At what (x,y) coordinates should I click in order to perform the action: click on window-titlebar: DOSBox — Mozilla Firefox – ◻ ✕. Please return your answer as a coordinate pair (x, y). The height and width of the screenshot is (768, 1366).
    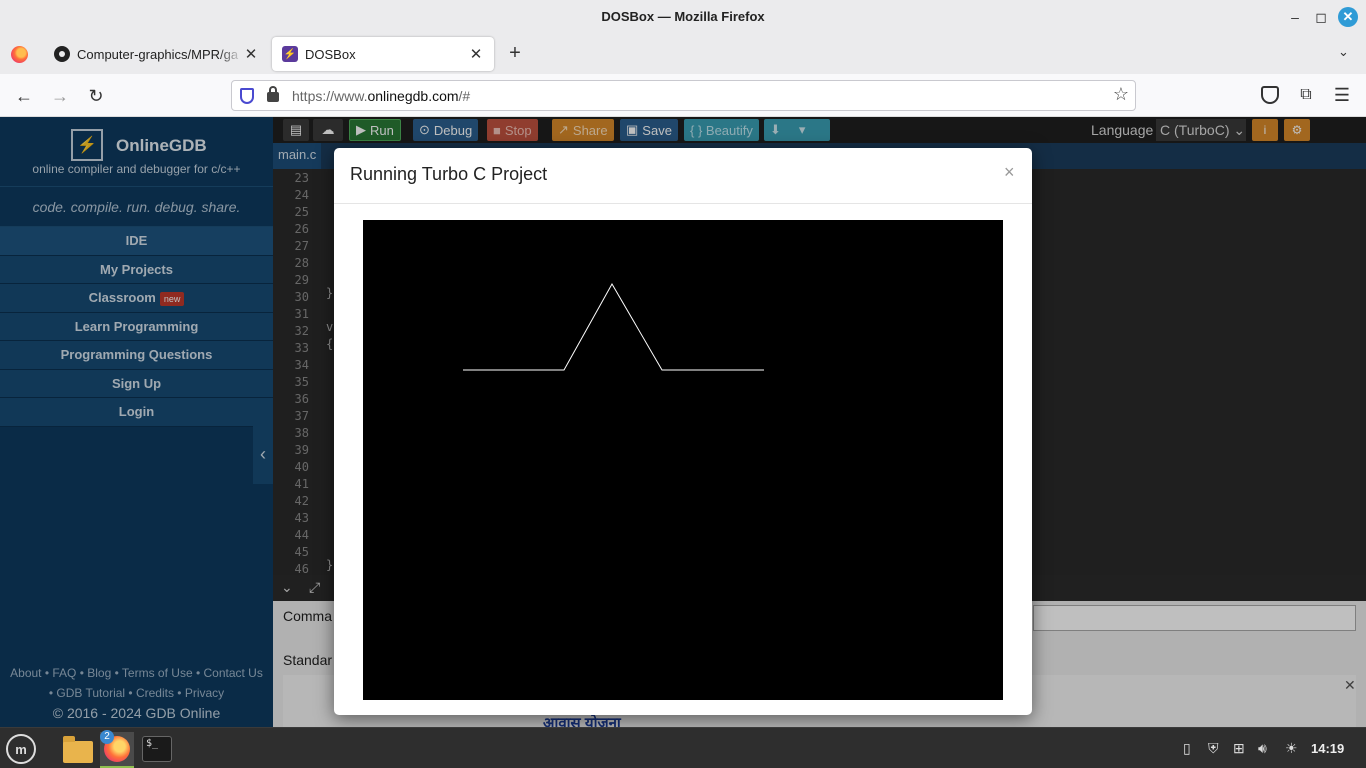
    Looking at the image, I should click on (683, 17).